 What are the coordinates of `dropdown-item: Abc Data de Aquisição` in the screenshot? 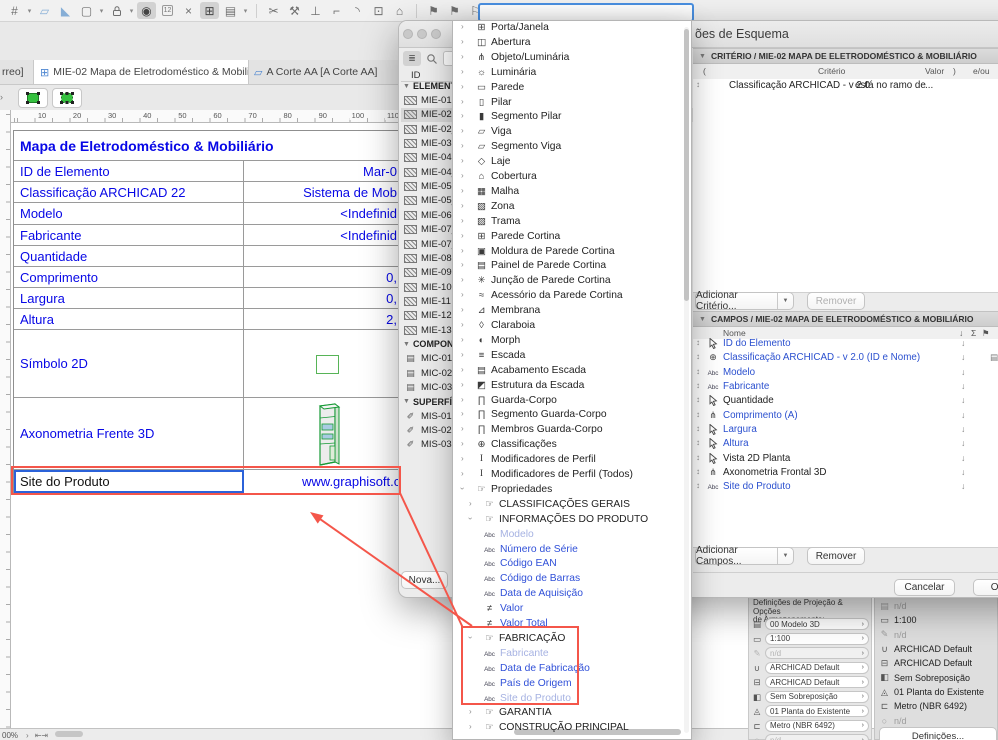 It's located at (572, 594).